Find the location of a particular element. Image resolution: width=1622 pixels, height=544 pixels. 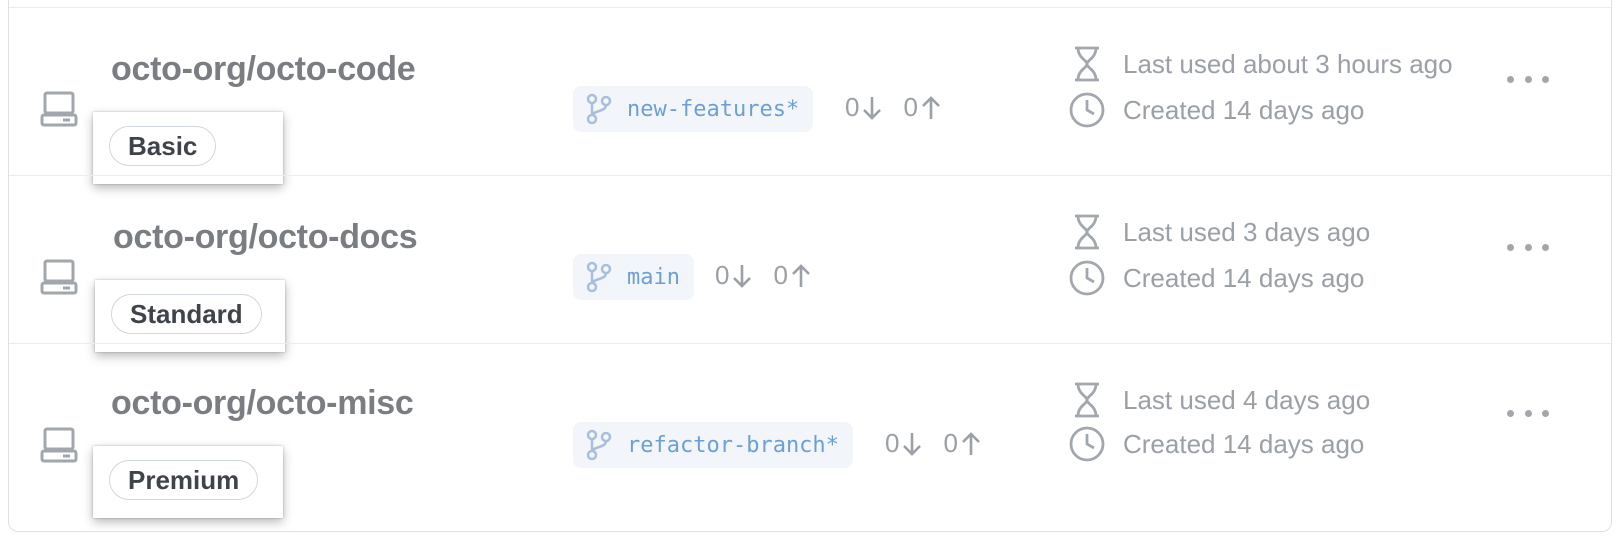

last-used-info: Last used 3 days ago is located at coordinates (1218, 232).